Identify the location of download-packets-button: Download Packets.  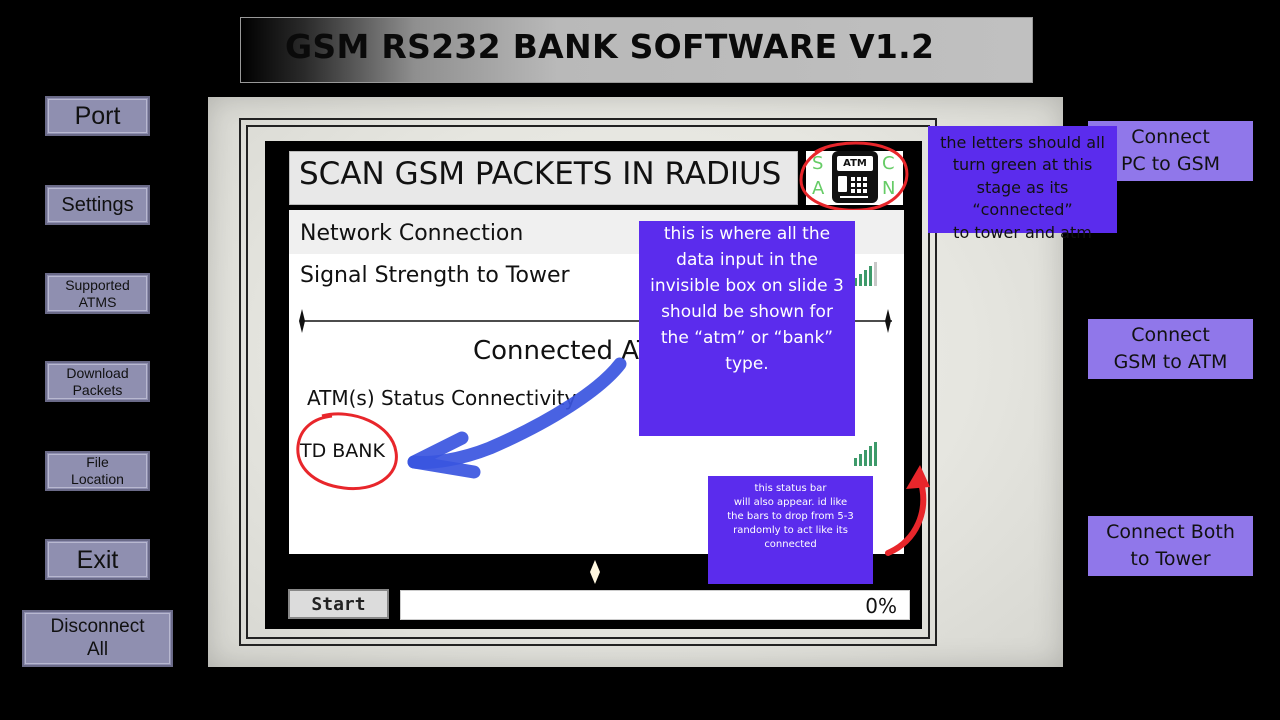
(97, 381).